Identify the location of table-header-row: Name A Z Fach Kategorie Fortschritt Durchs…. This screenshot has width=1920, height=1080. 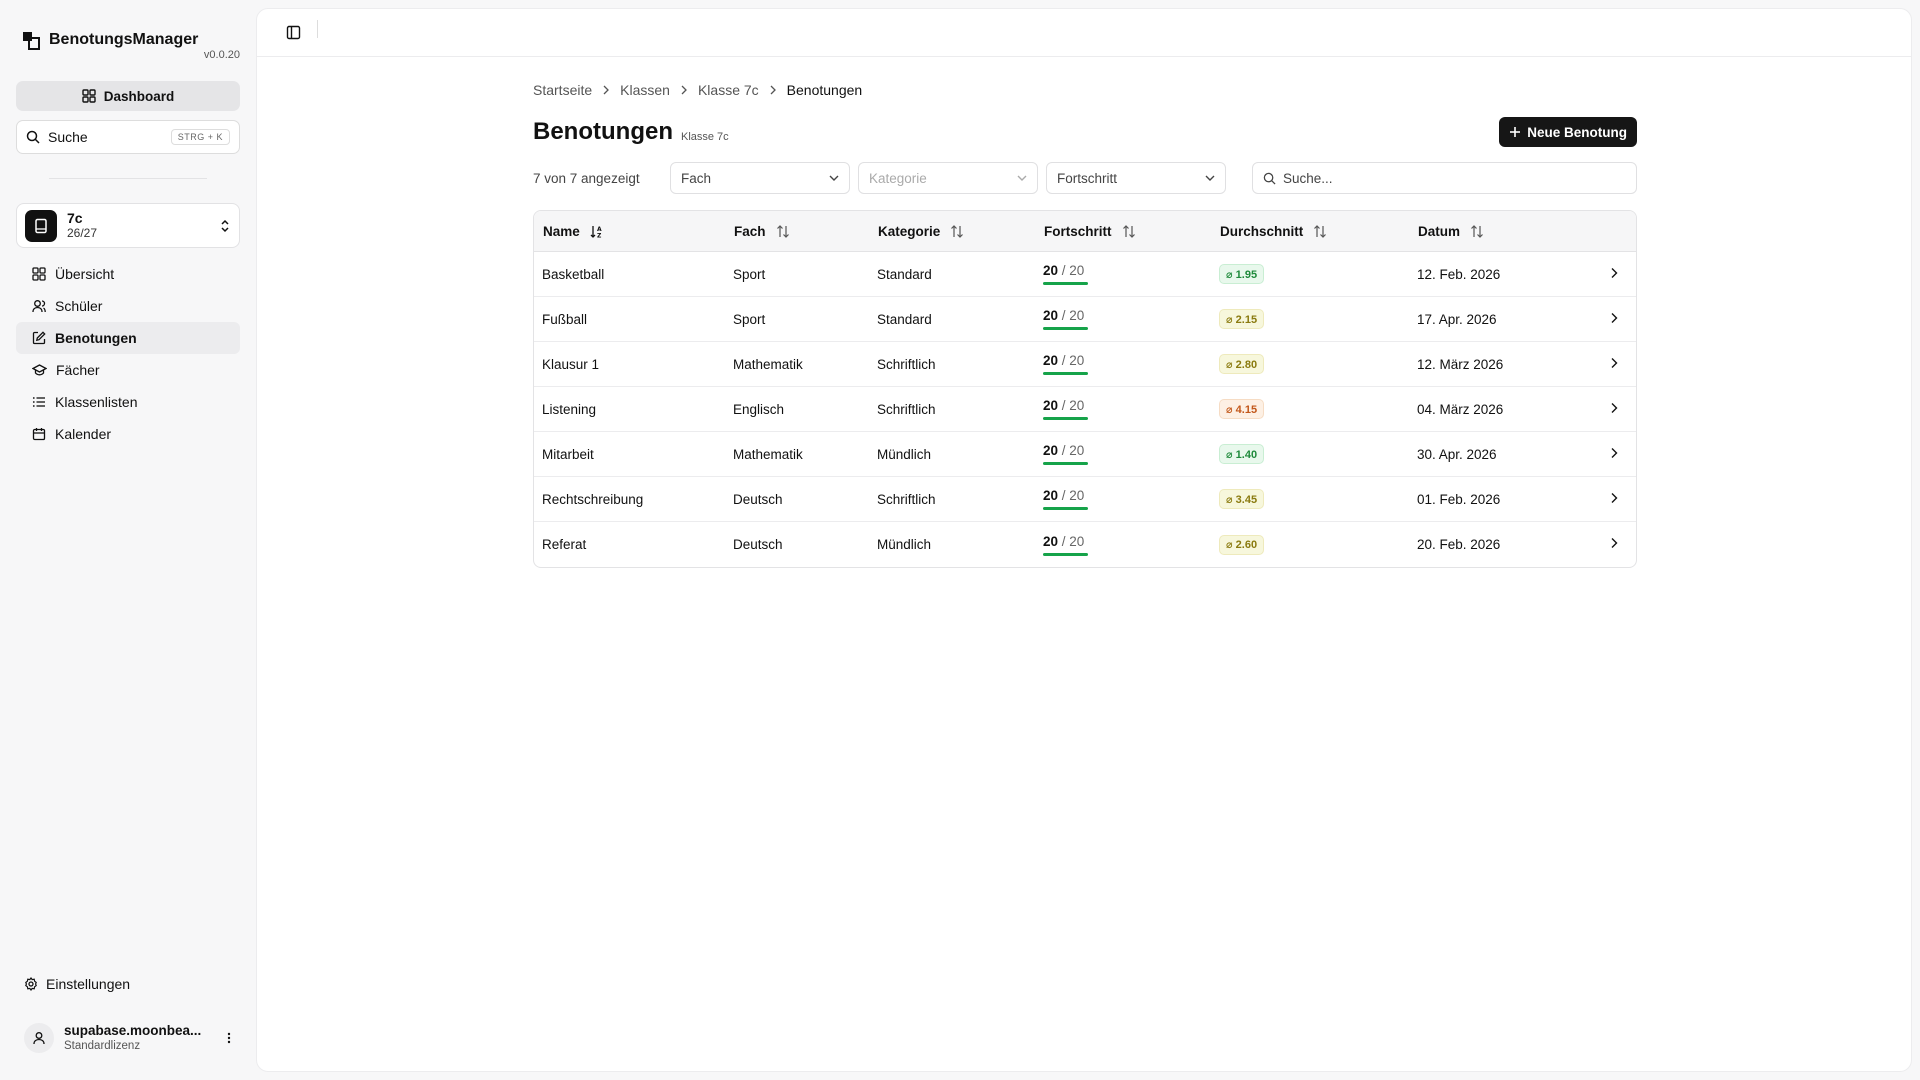
(1085, 231).